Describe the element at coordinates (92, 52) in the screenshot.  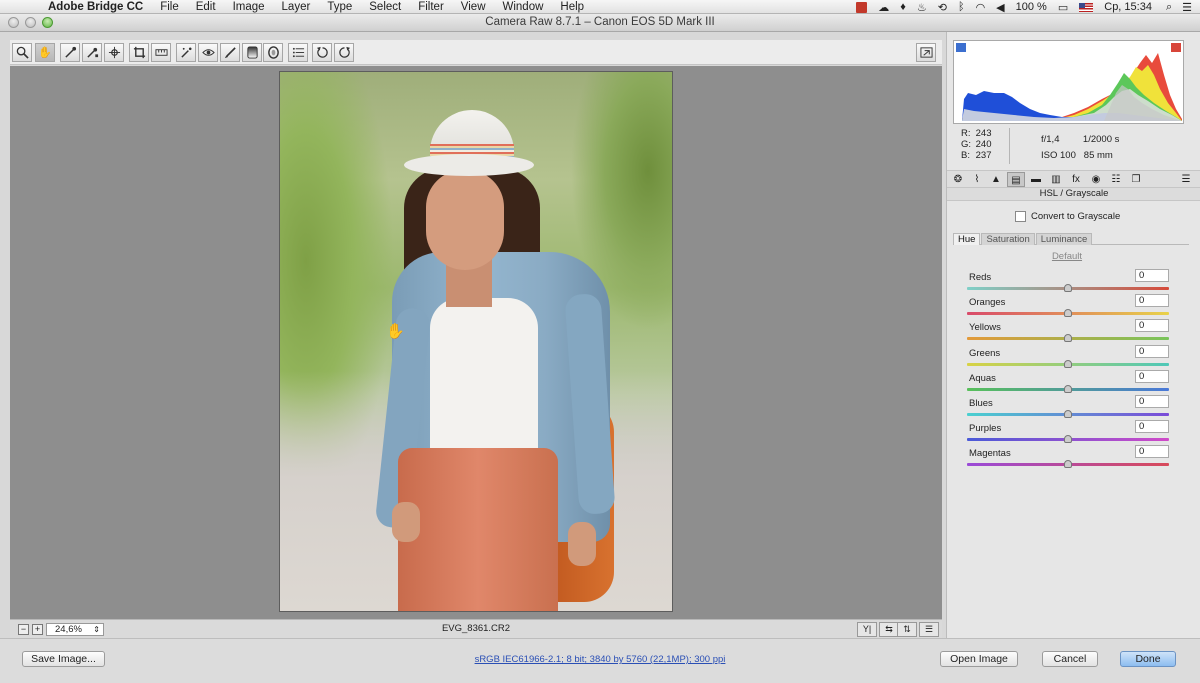
I see `color-sampler-tool-icon` at that location.